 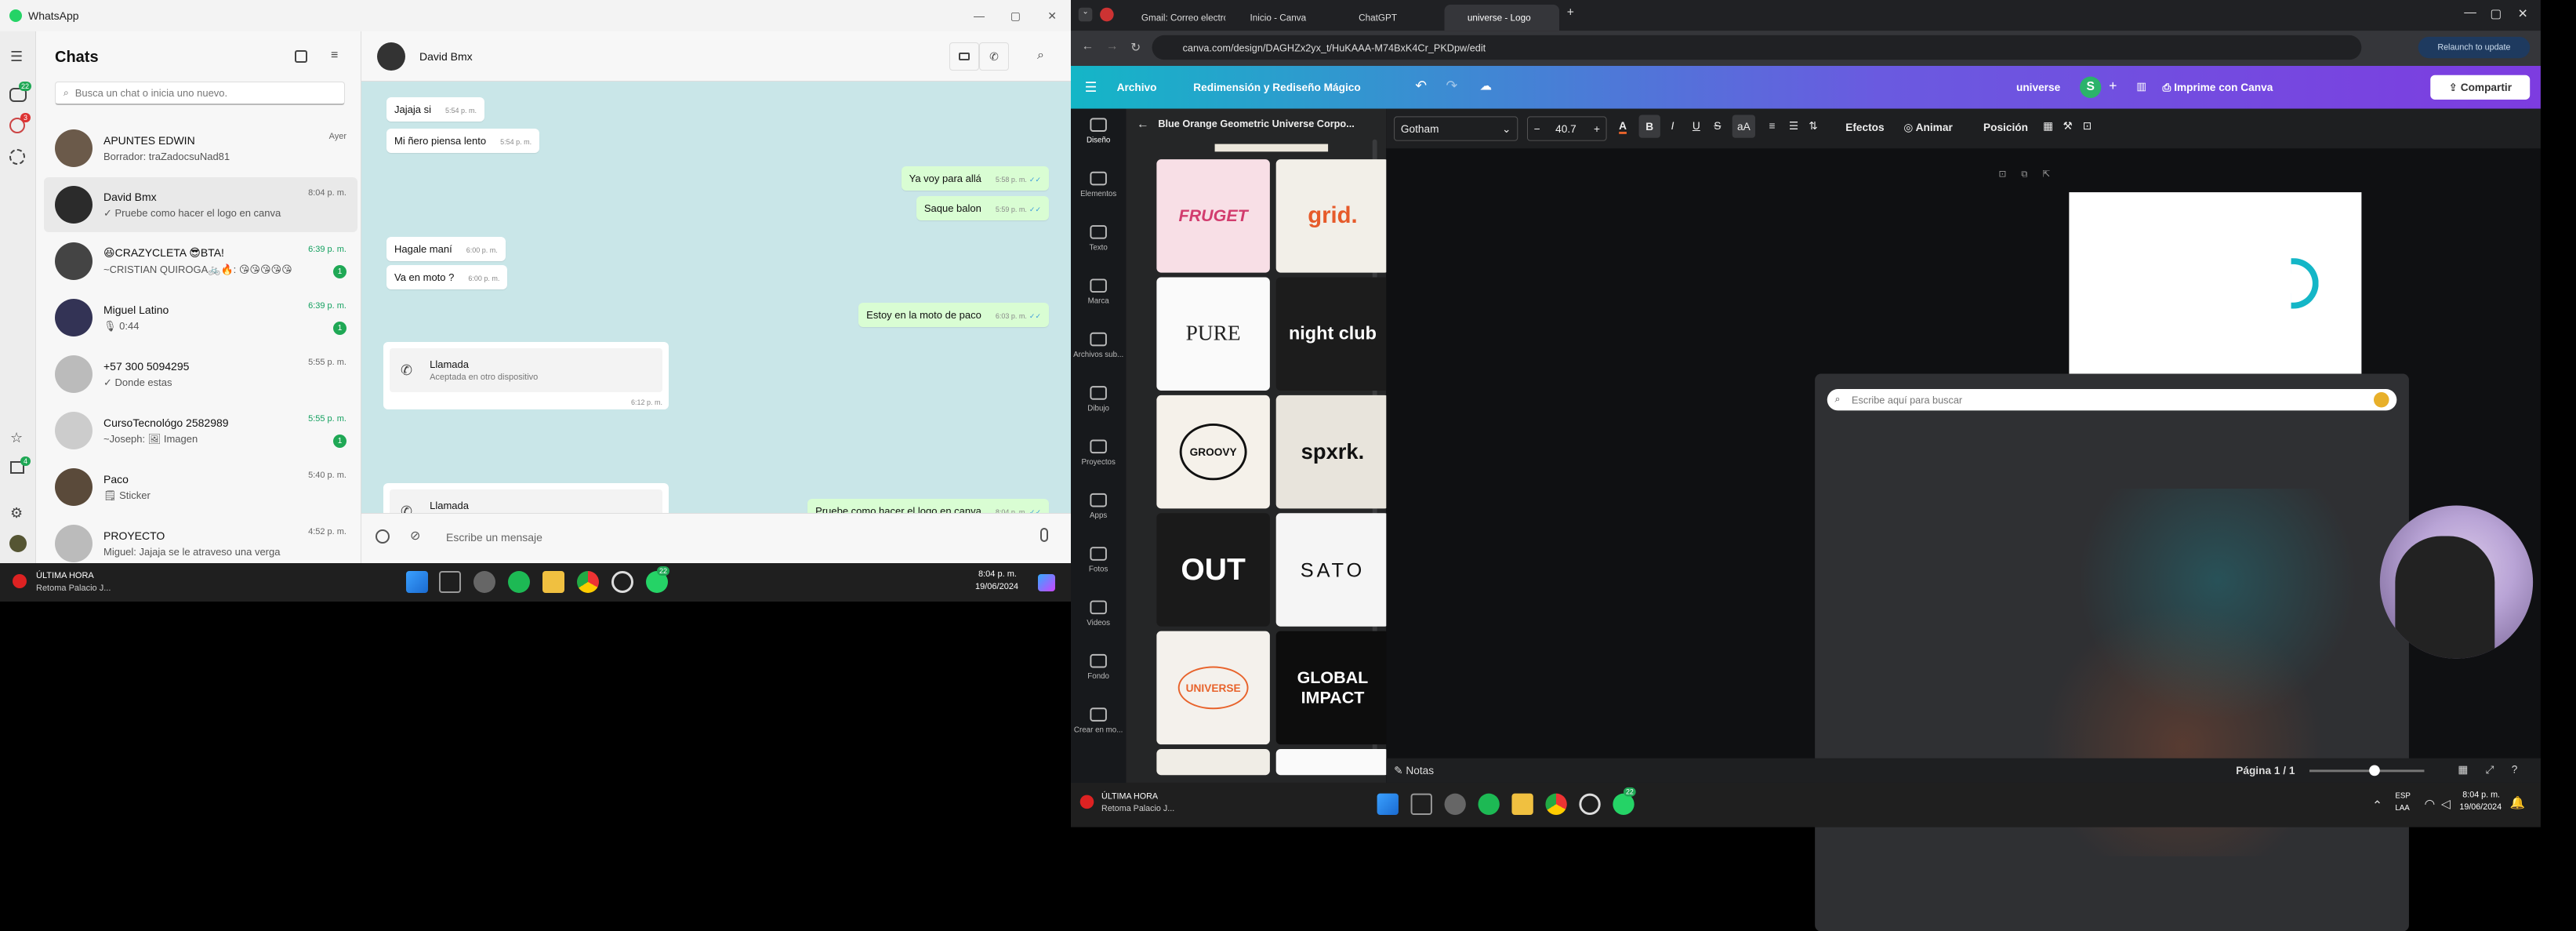 I want to click on strikethrough-icon: S, so click(x=1717, y=126).